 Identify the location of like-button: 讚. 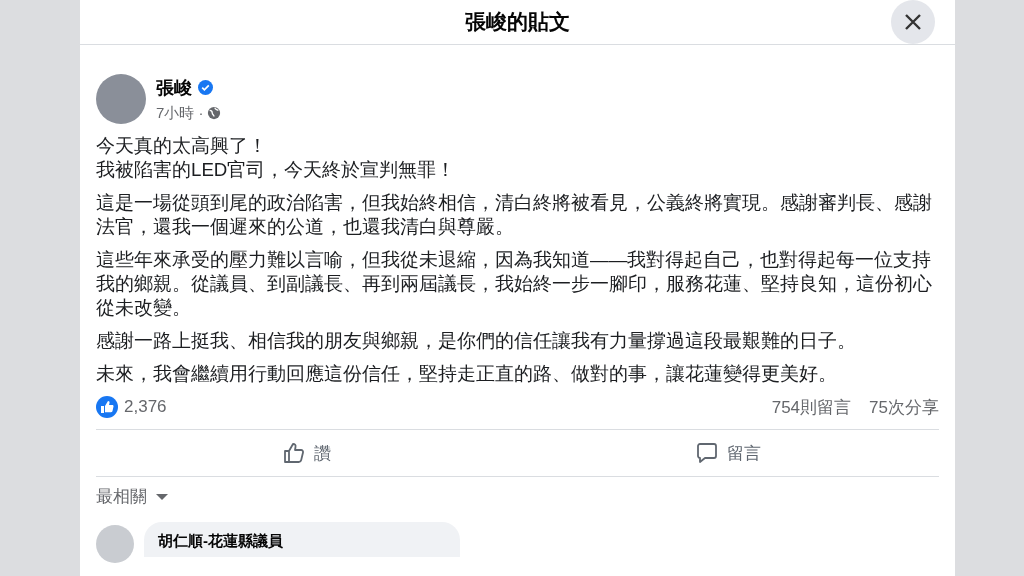
(307, 453).